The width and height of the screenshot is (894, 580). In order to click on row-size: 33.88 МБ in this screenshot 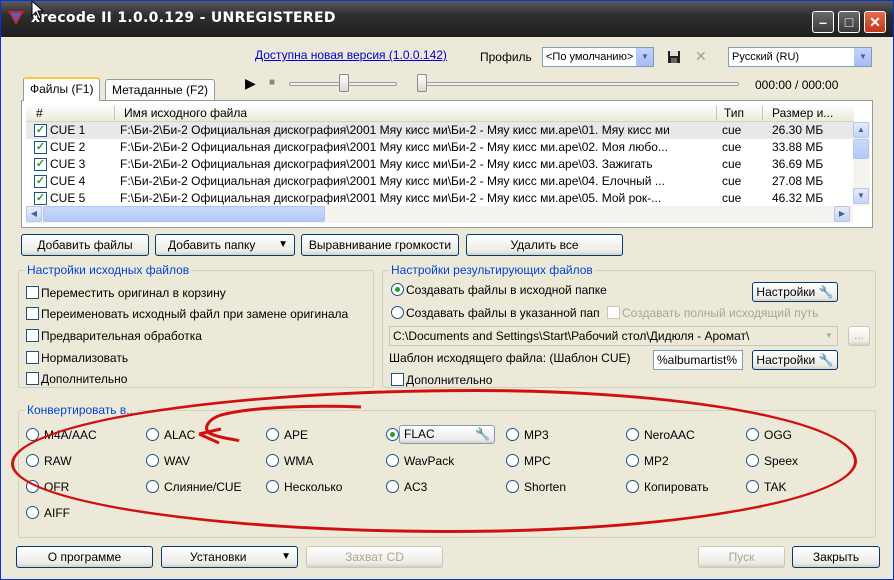, I will do `click(798, 147)`.